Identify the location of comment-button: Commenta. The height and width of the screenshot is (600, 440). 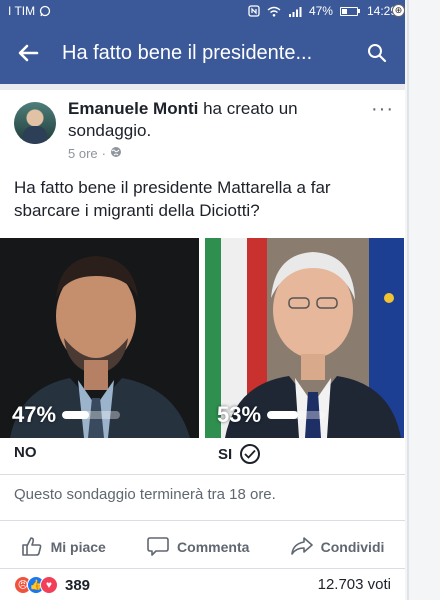
(198, 547).